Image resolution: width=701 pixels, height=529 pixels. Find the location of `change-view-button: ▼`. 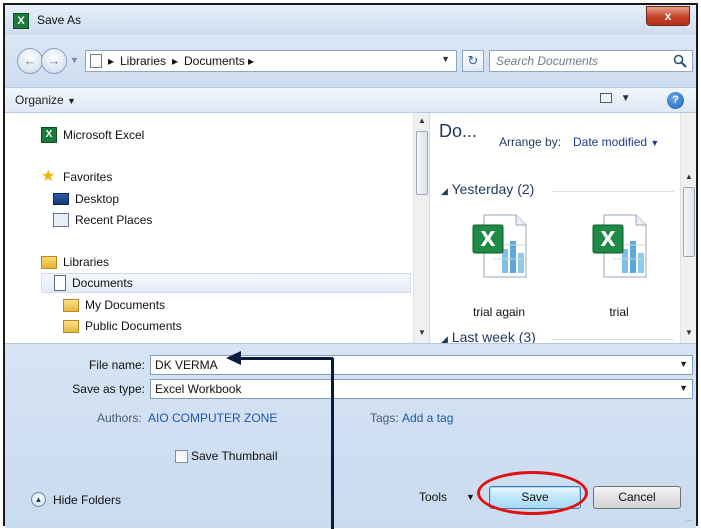

change-view-button: ▼ is located at coordinates (616, 101).